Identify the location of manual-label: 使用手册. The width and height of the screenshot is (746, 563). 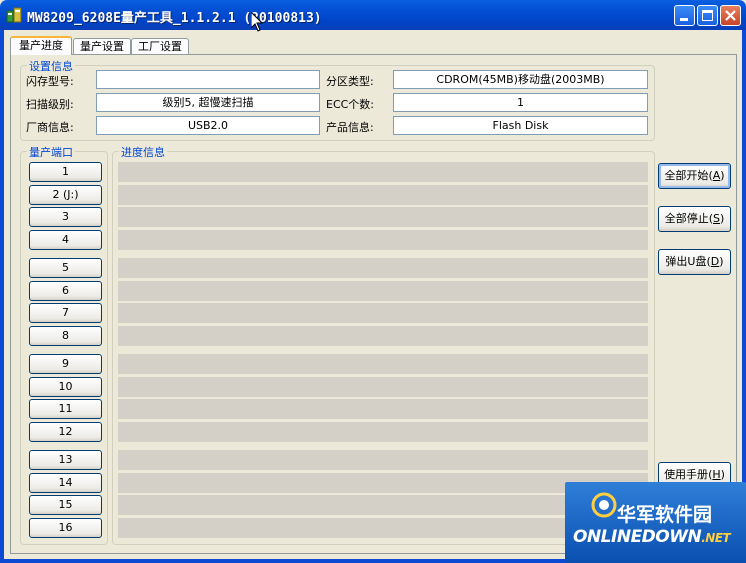
(686, 474).